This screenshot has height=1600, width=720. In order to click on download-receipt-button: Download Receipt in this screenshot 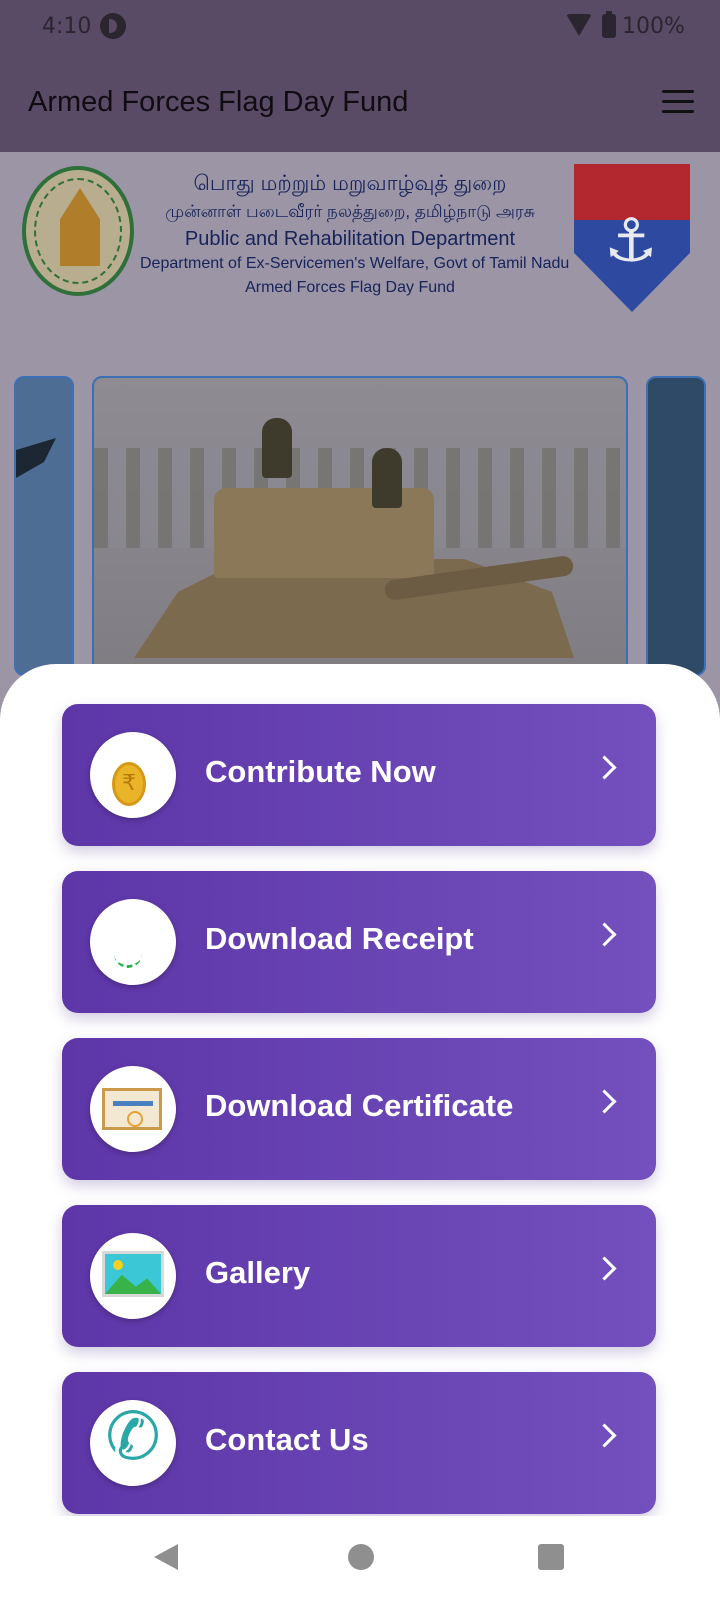, I will do `click(359, 942)`.